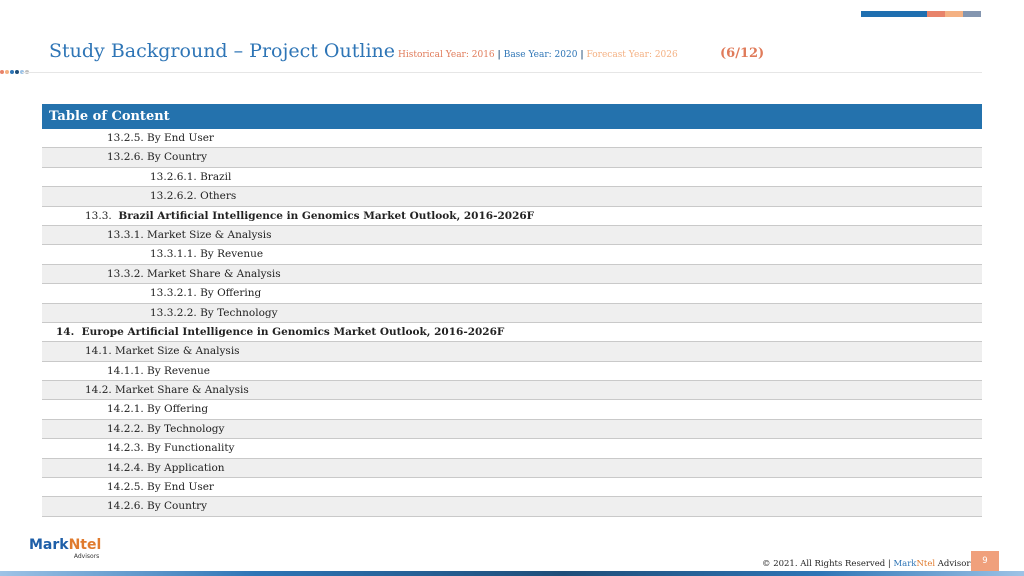 This screenshot has height=576, width=1024. Describe the element at coordinates (742, 53) in the screenshot. I see `section-page-count: (6/12)` at that location.